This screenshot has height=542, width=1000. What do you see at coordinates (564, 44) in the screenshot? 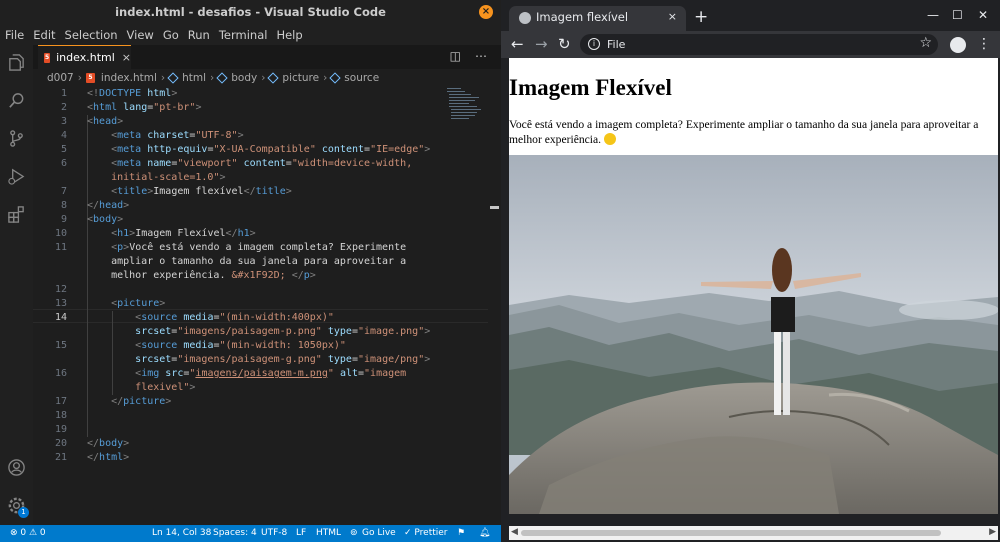
I see `reload-icon: ↻` at bounding box center [564, 44].